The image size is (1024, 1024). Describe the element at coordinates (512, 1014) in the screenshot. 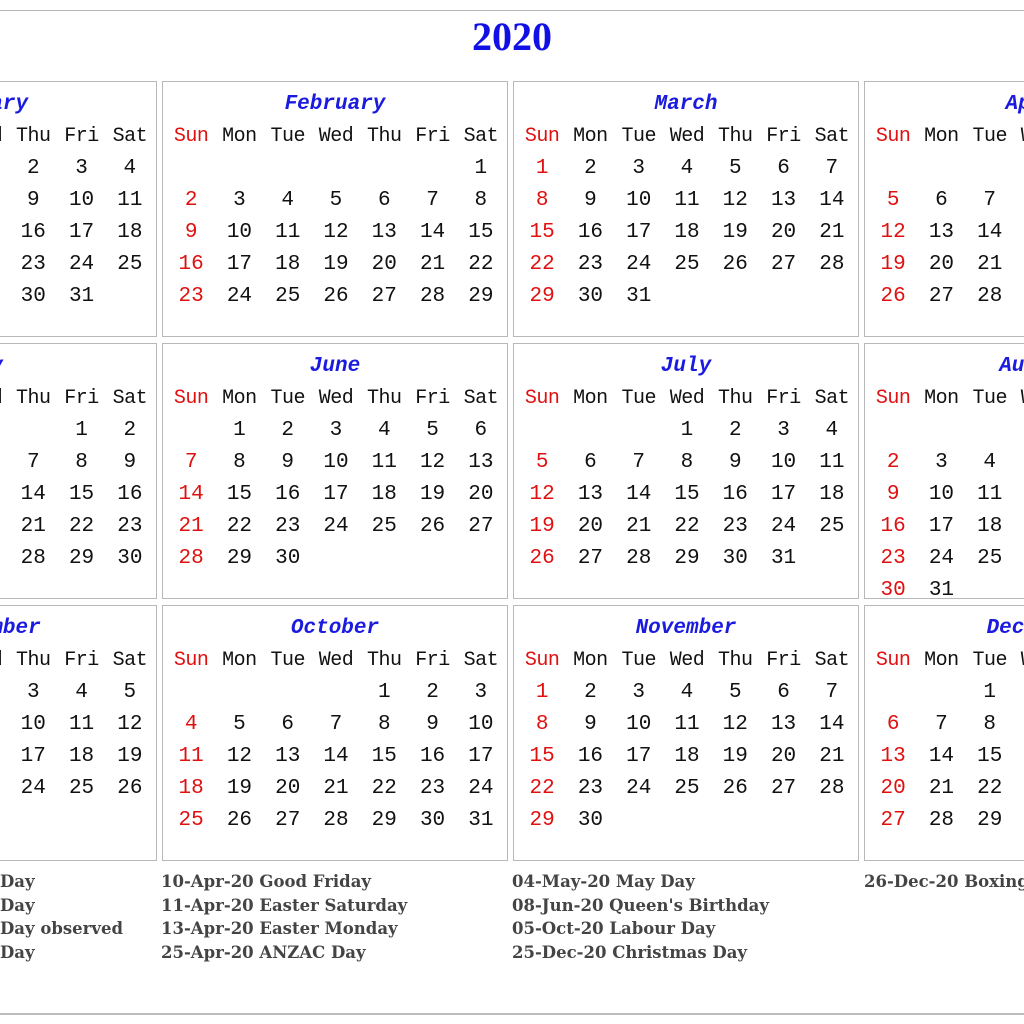

I see `bottom-border-line` at that location.